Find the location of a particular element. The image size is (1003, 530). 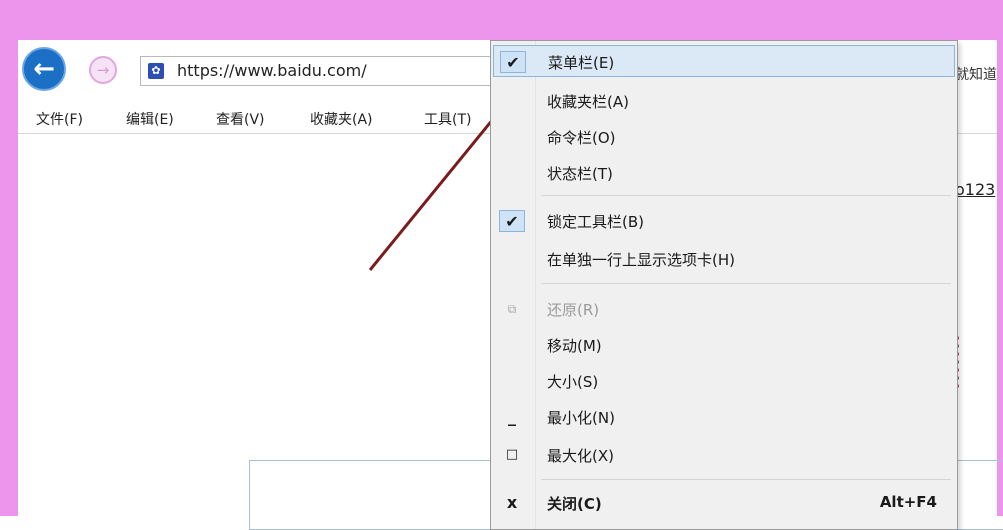

menu-item-label: 关闭(C) is located at coordinates (574, 504).